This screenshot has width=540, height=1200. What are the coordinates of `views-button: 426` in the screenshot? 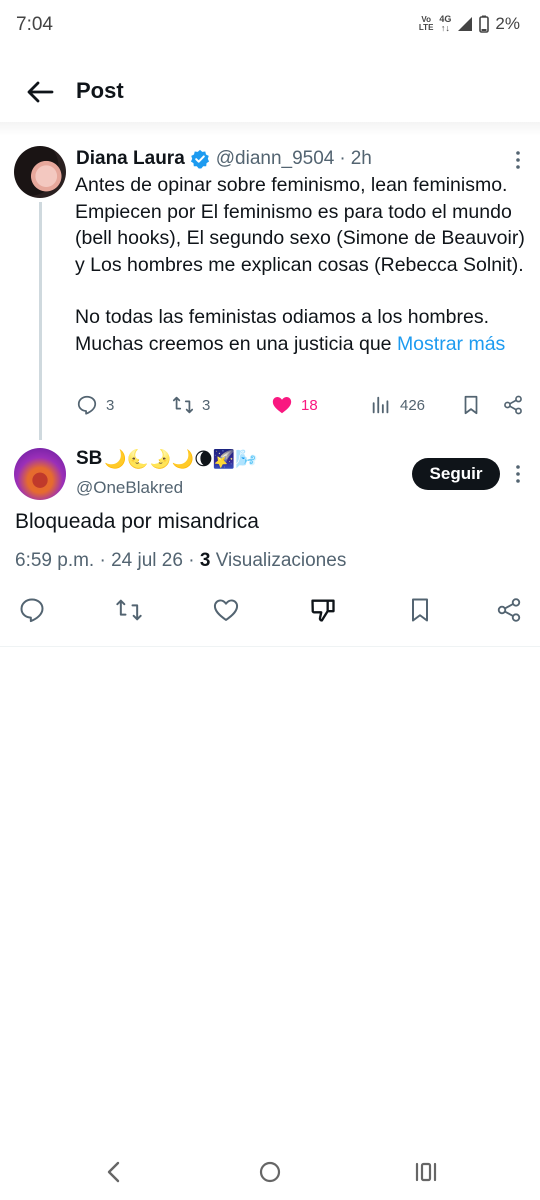 It's located at (397, 405).